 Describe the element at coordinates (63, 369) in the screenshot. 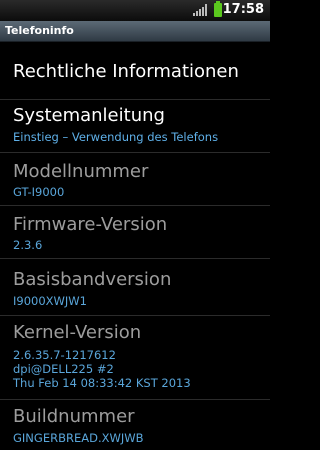

I see `kernel-build-host-line: dpi@DELL225 #2` at that location.